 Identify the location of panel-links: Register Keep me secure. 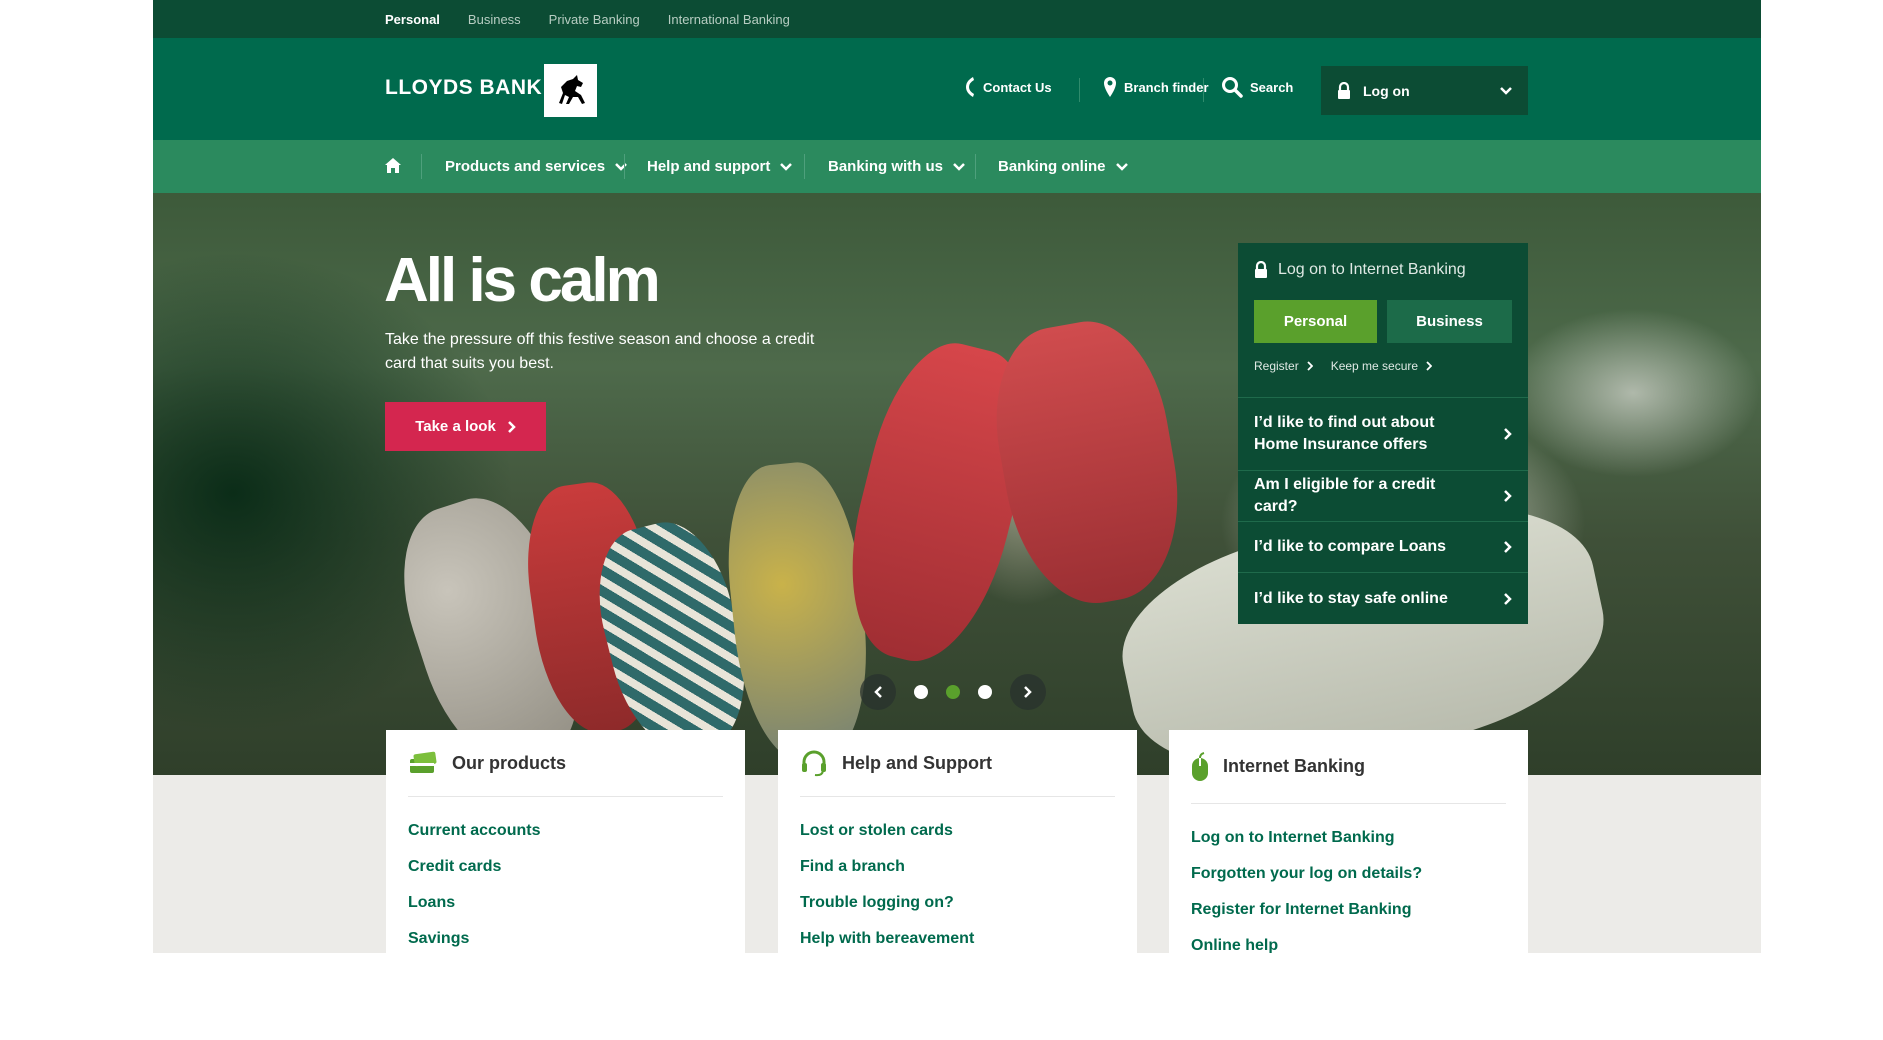
(1343, 366).